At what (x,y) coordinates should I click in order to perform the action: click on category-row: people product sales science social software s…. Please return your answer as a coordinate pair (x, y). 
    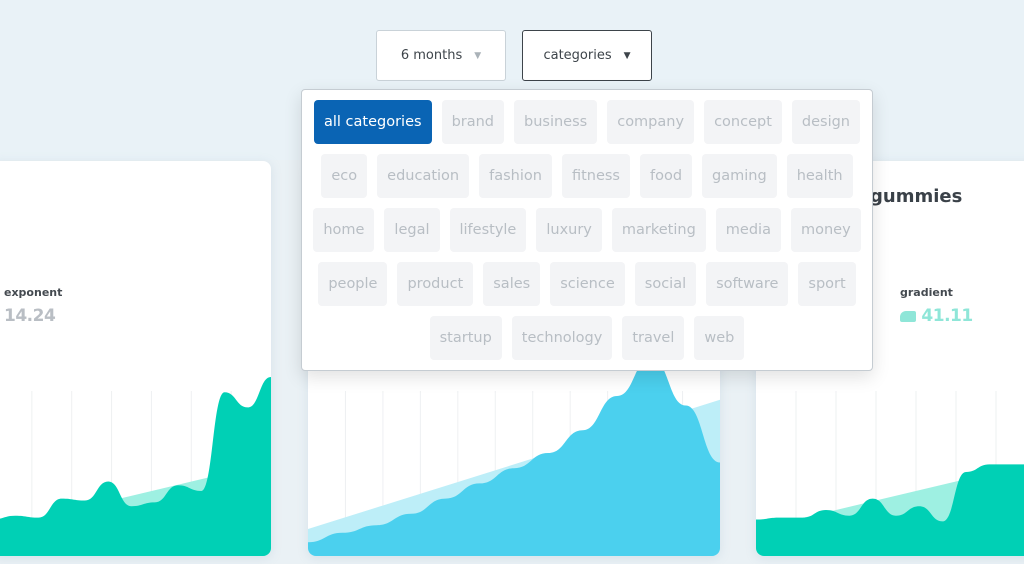
    Looking at the image, I should click on (587, 284).